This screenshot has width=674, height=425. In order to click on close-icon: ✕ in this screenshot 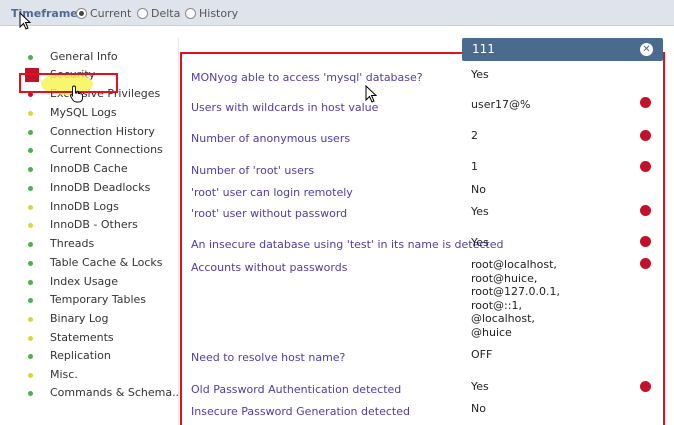, I will do `click(646, 49)`.